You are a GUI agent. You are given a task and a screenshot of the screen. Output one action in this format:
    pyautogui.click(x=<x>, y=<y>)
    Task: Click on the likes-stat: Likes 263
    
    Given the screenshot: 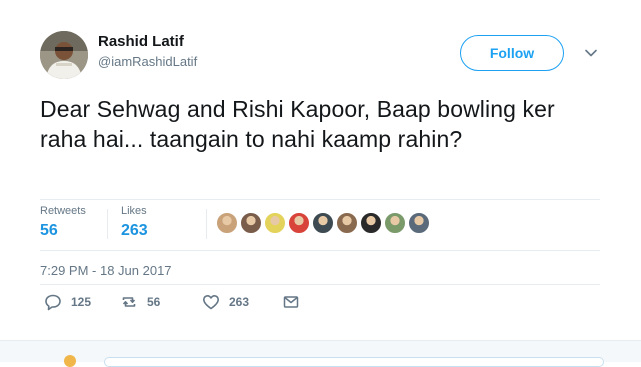 What is the action you would take?
    pyautogui.click(x=134, y=223)
    